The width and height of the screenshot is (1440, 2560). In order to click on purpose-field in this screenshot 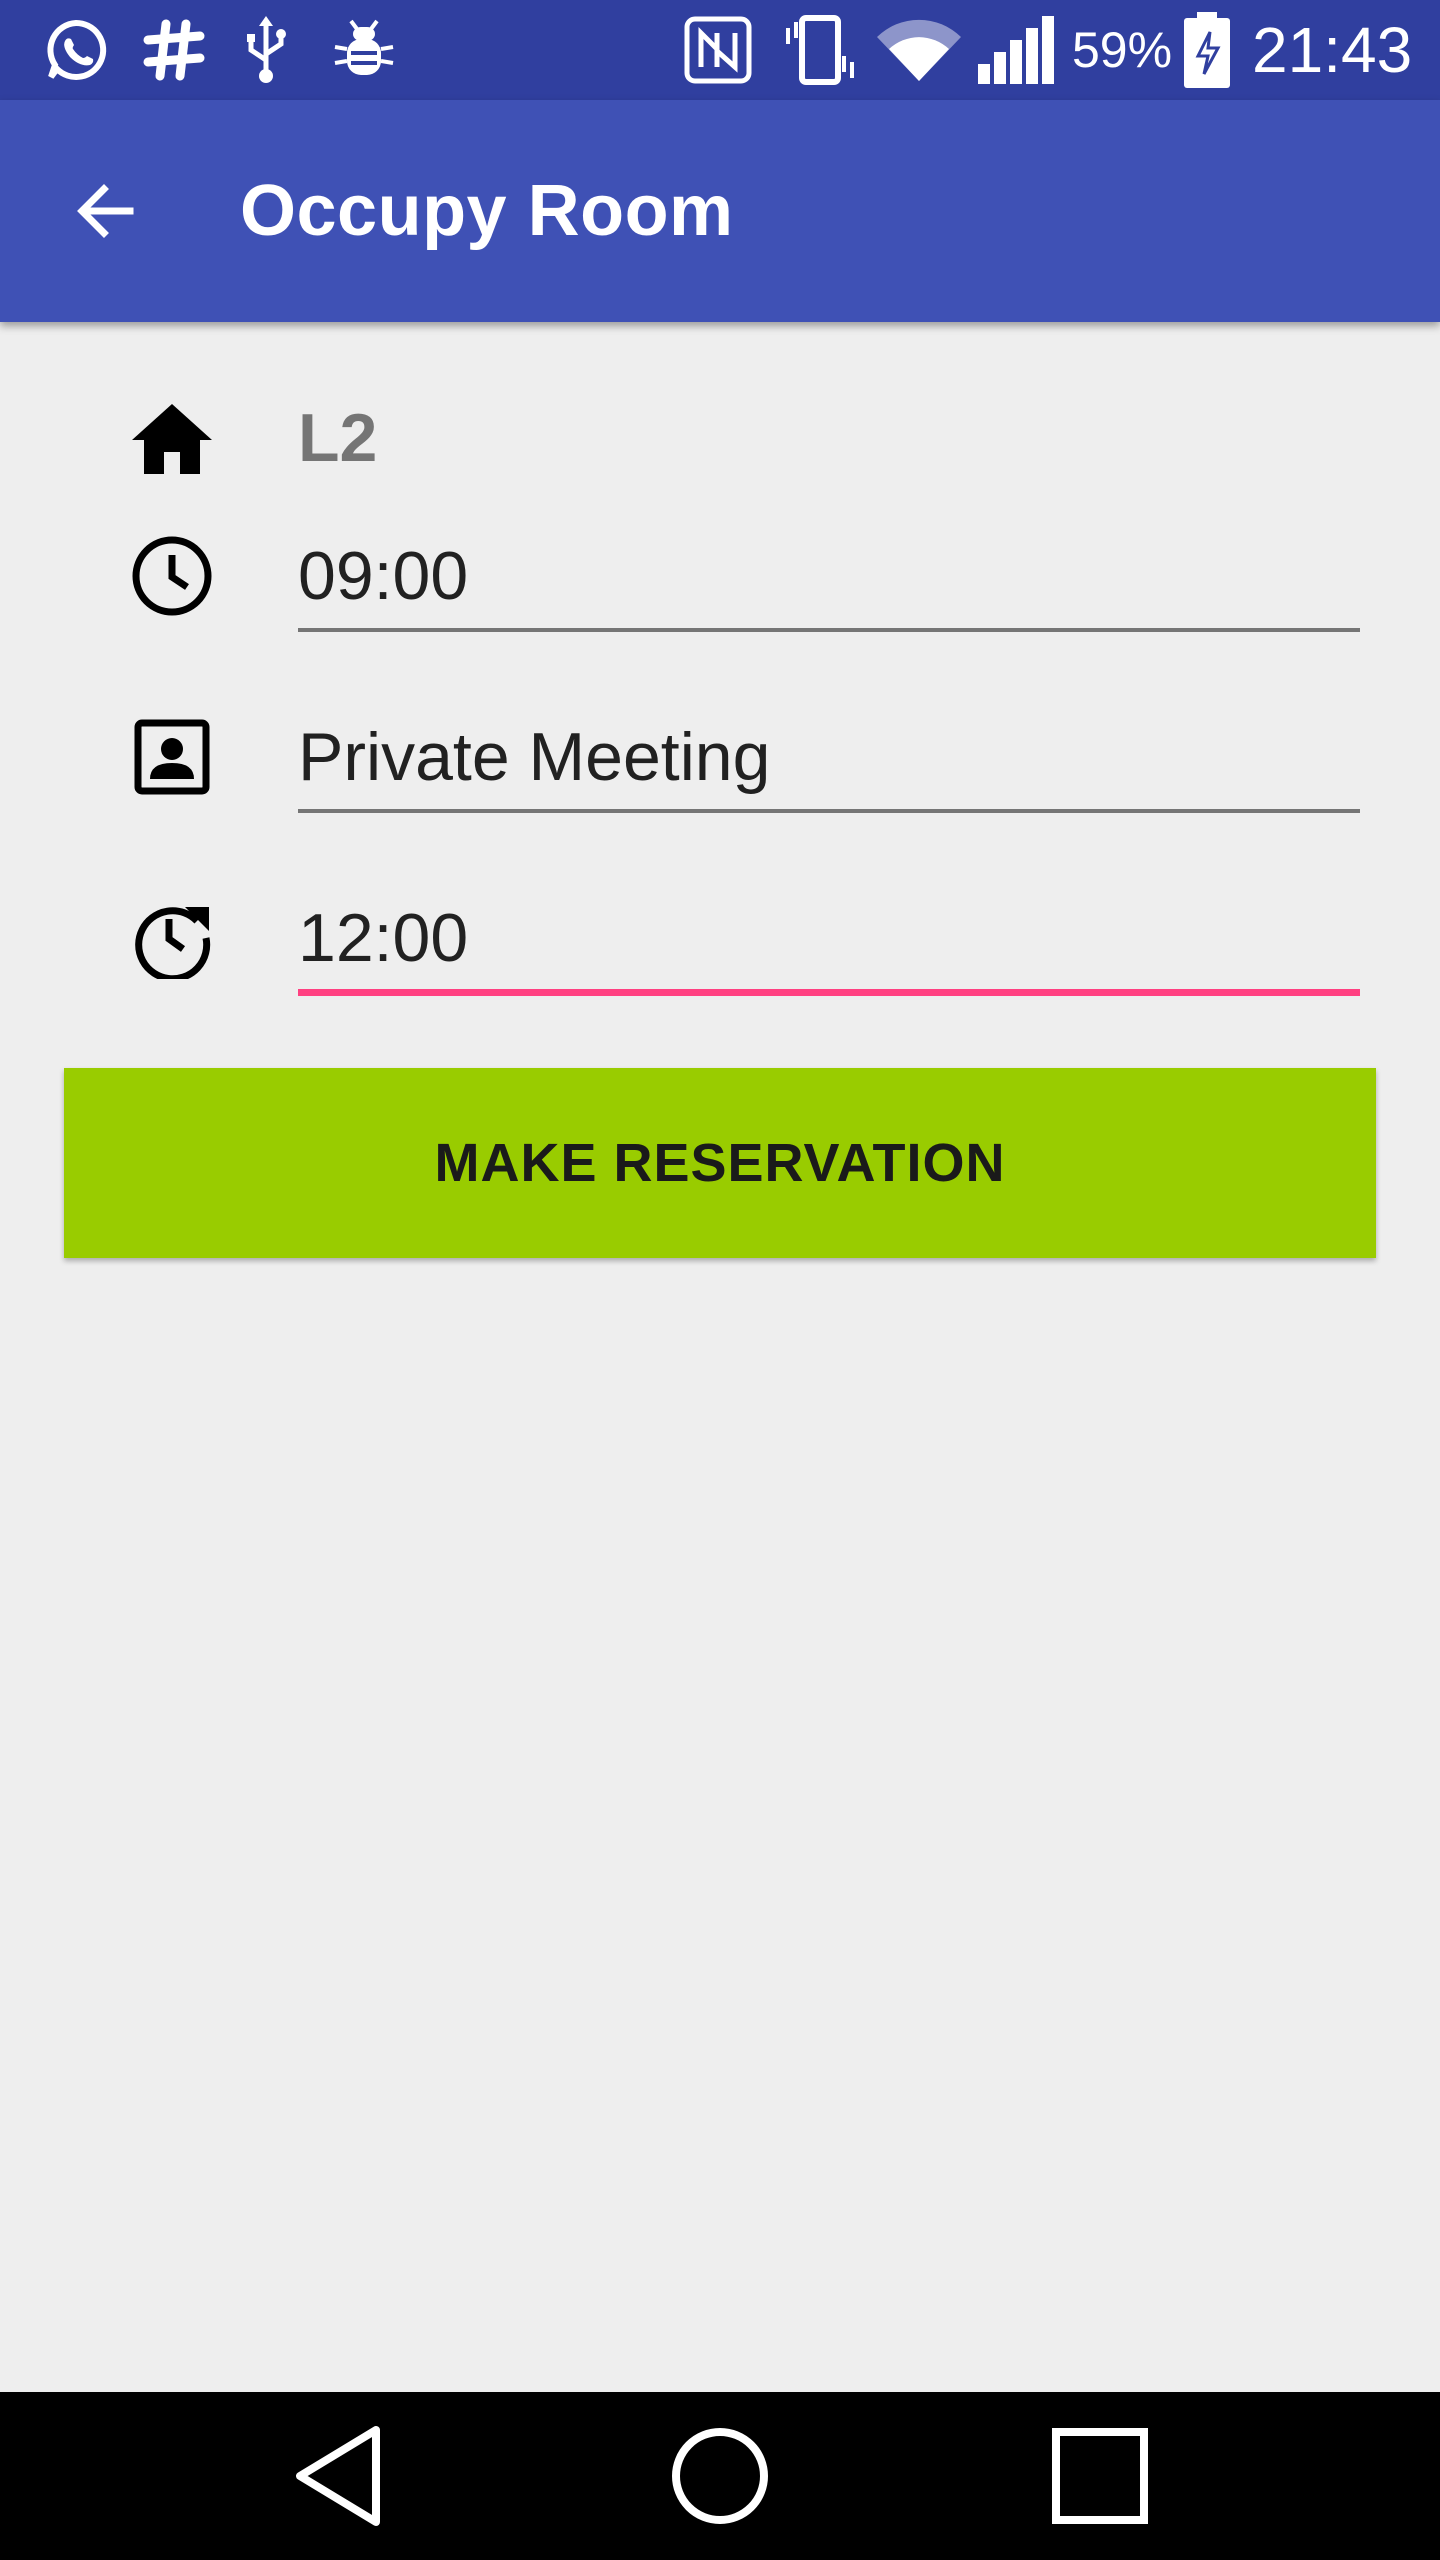, I will do `click(829, 762)`.